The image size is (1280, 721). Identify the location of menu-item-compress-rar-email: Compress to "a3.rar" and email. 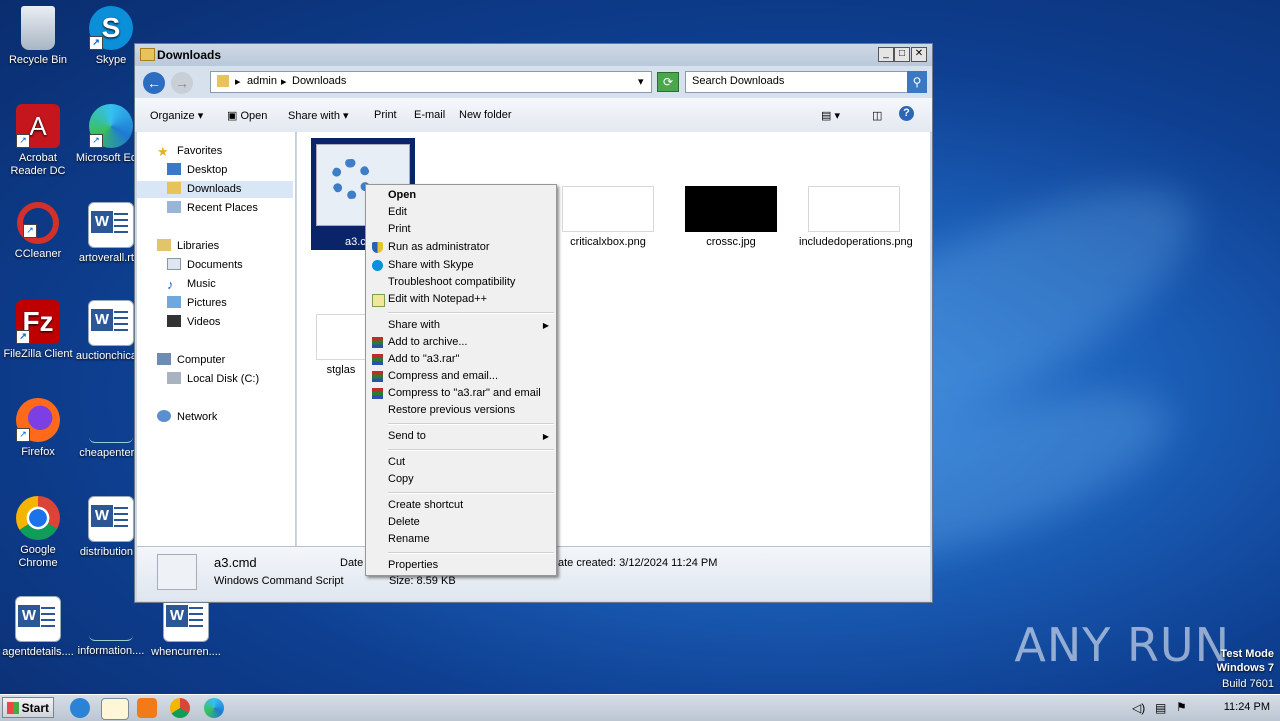
(461, 393).